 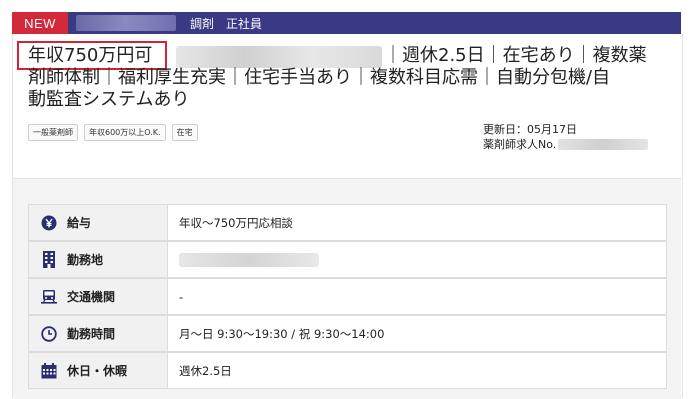 What do you see at coordinates (181, 296) in the screenshot?
I see `detail-value: -` at bounding box center [181, 296].